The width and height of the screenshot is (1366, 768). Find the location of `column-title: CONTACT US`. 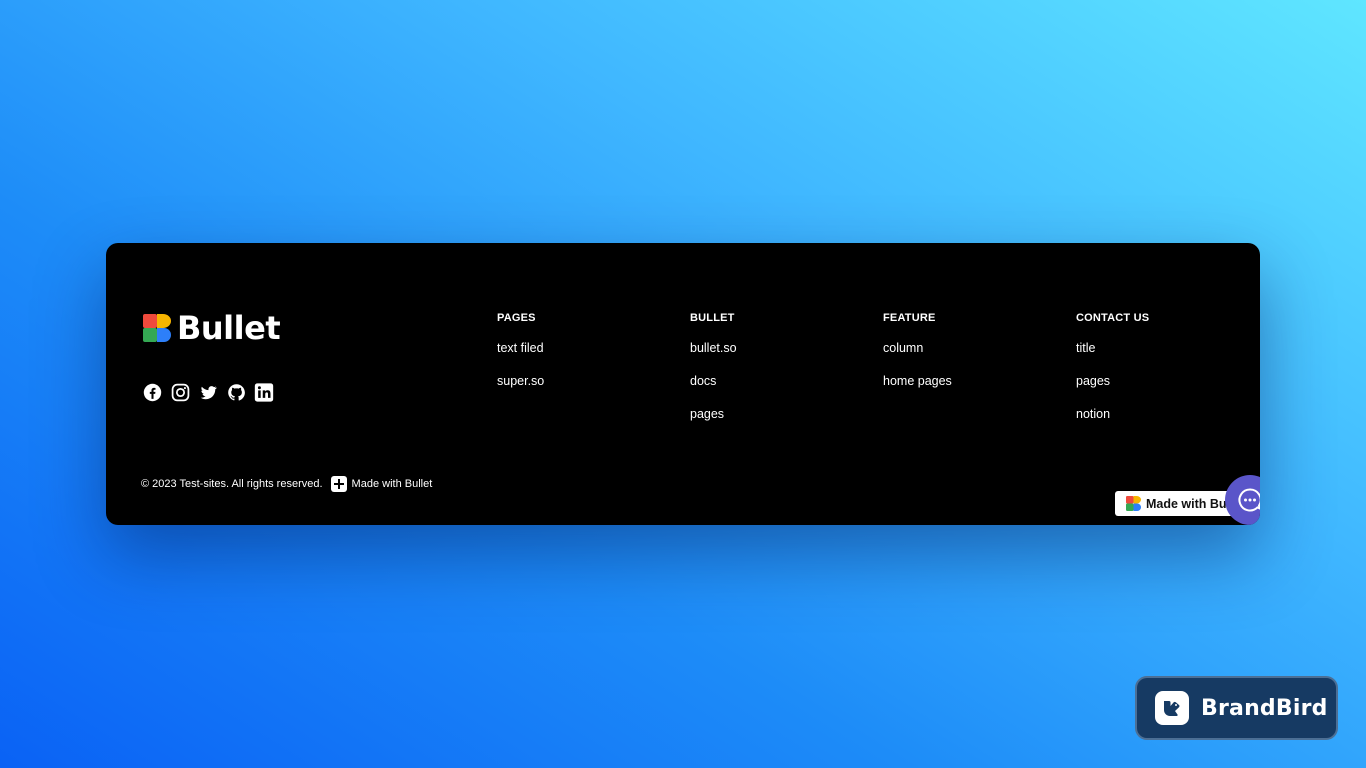

column-title: CONTACT US is located at coordinates (1113, 318).